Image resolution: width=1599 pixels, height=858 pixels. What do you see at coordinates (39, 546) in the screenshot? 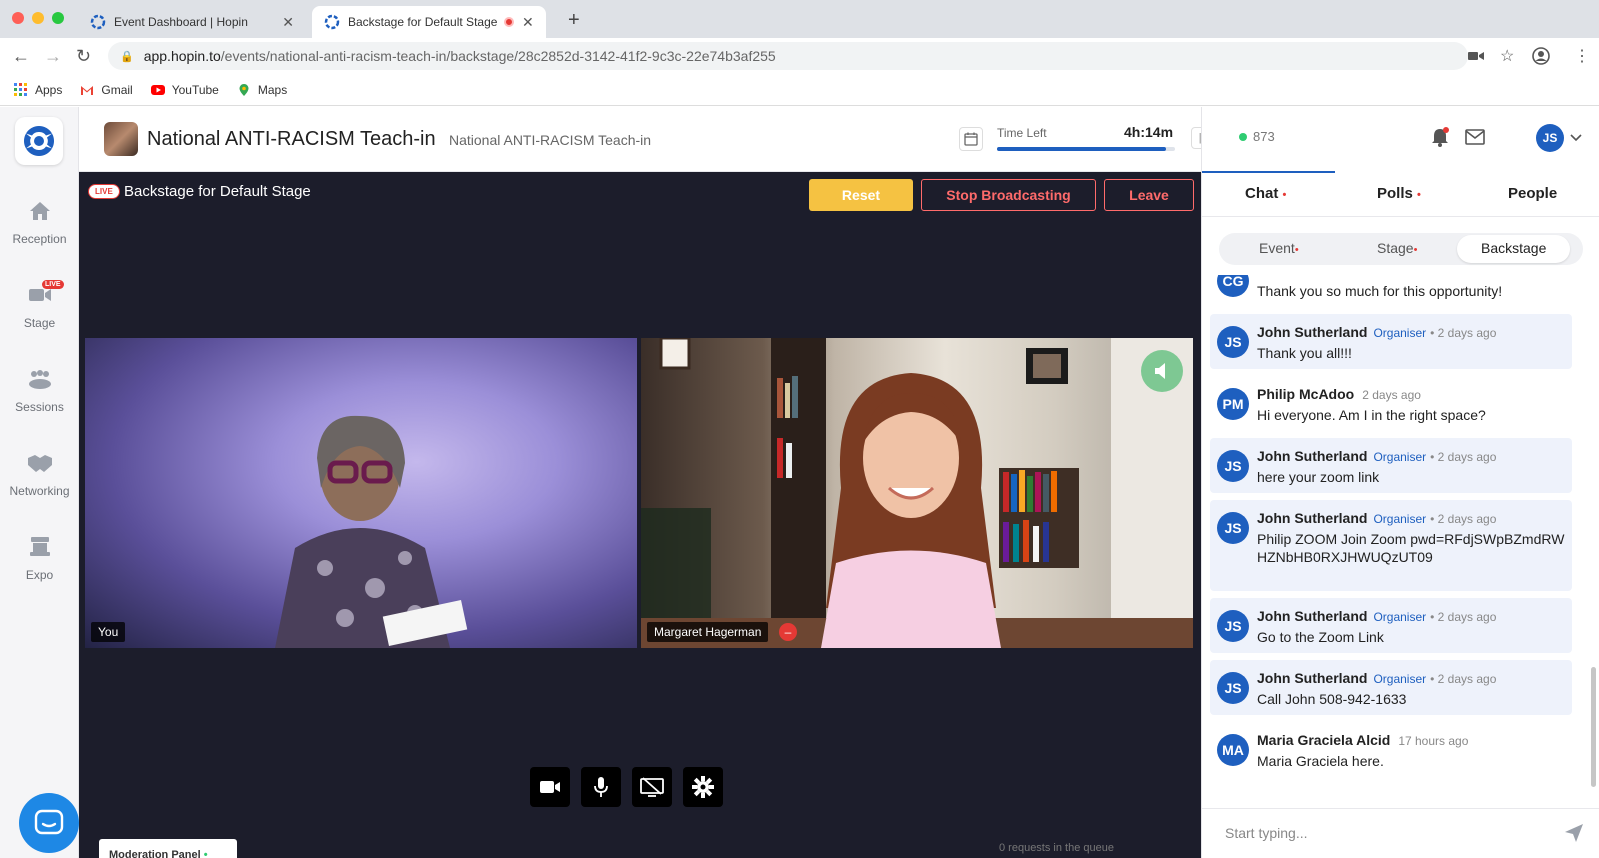
I see `expo-booth-icon` at bounding box center [39, 546].